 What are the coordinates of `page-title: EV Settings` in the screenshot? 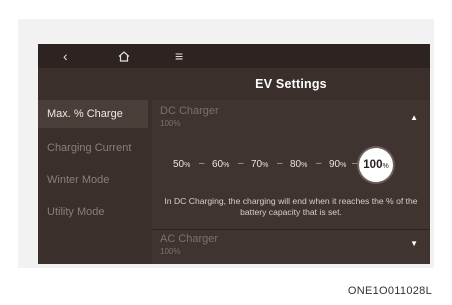 It's located at (291, 84).